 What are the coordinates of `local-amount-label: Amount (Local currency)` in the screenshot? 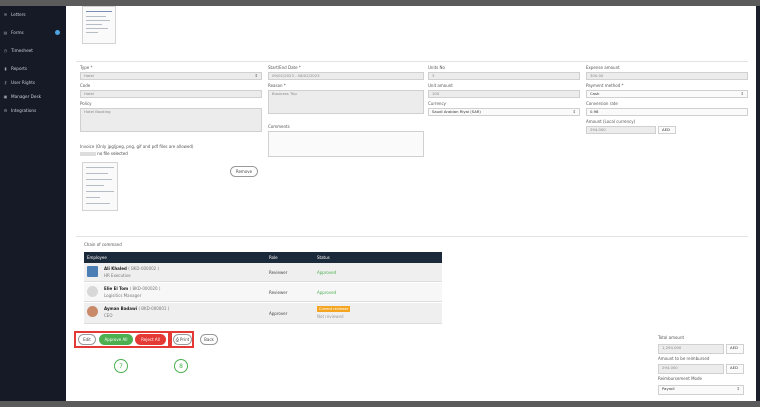 It's located at (611, 121).